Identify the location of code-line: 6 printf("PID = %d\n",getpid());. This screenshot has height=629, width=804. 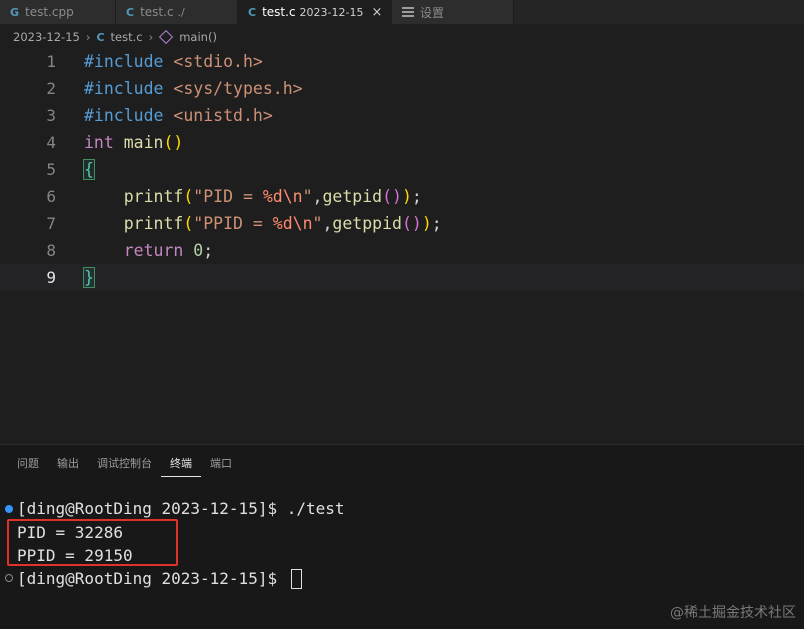
(402, 196).